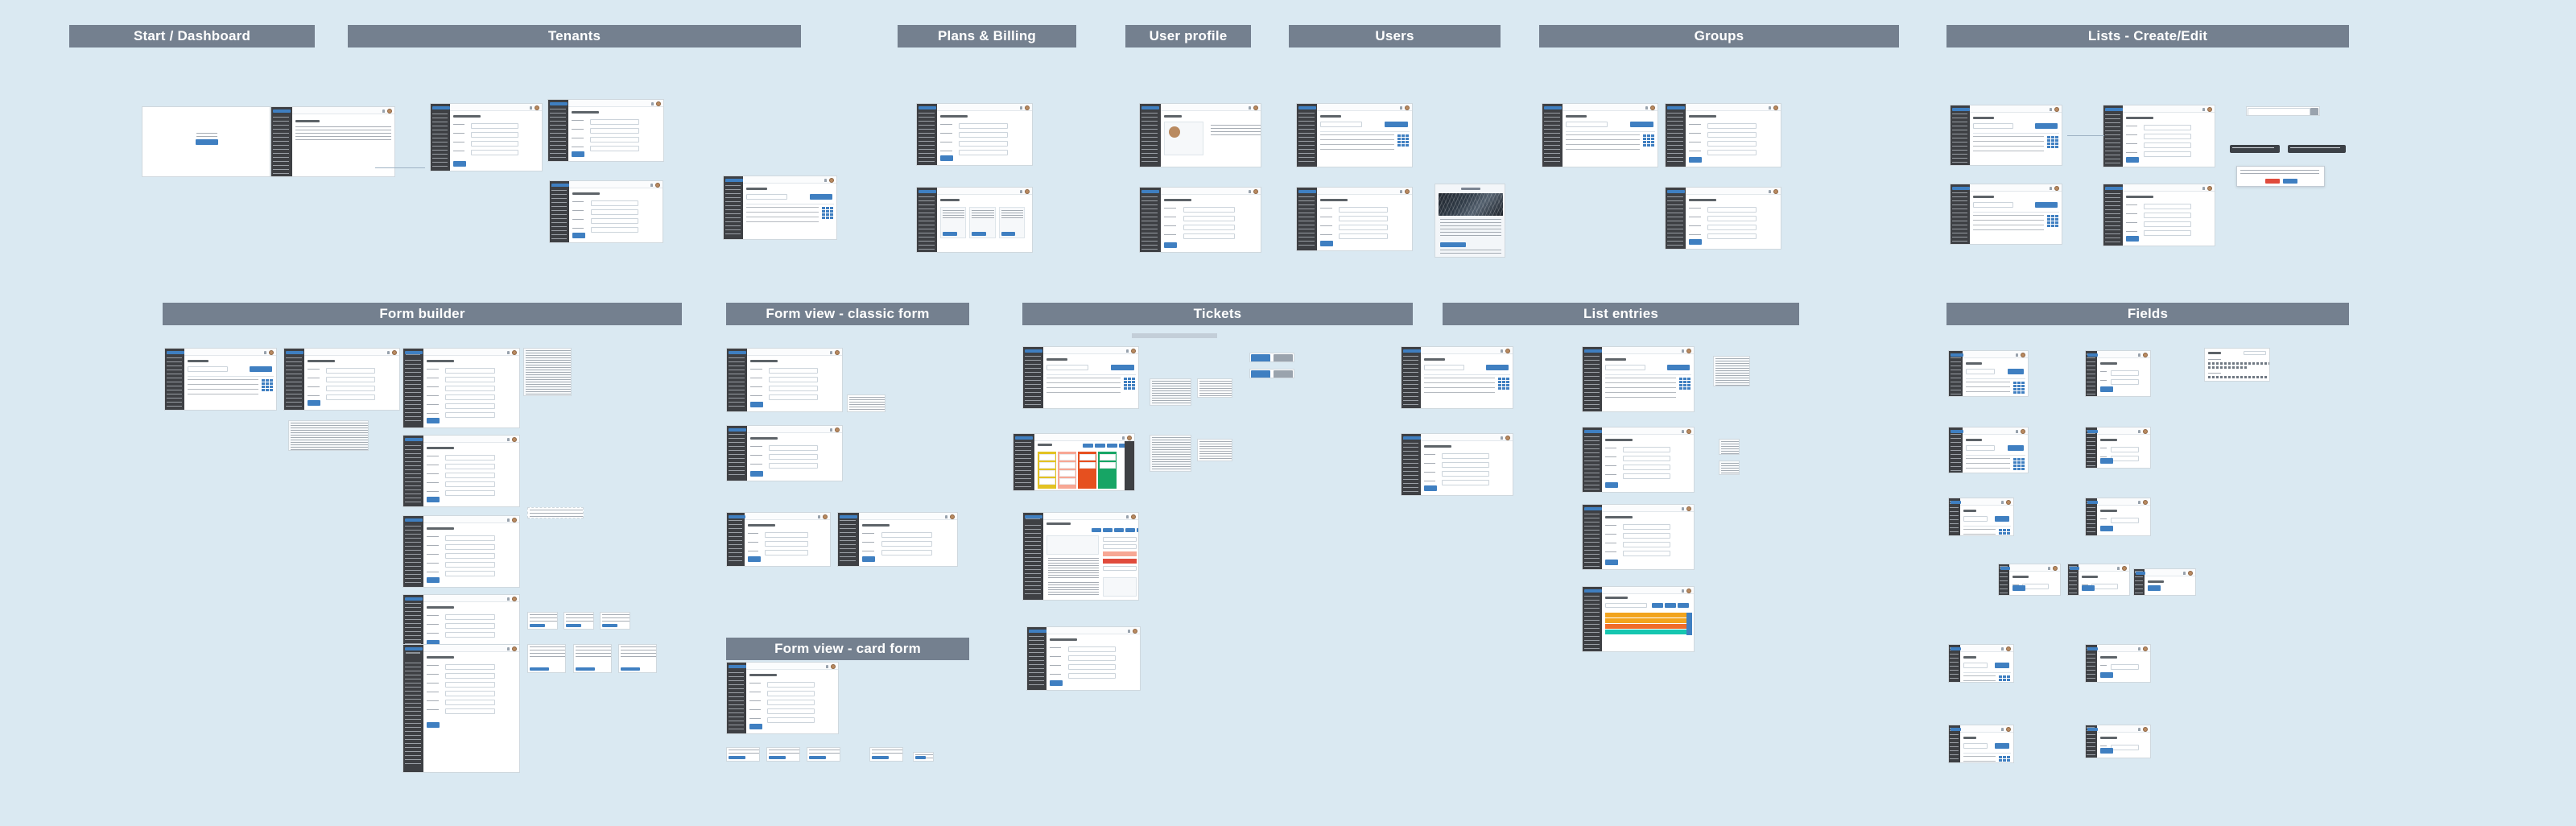 The height and width of the screenshot is (826, 2576). What do you see at coordinates (1120, 539) in the screenshot?
I see `ticket-status-field` at bounding box center [1120, 539].